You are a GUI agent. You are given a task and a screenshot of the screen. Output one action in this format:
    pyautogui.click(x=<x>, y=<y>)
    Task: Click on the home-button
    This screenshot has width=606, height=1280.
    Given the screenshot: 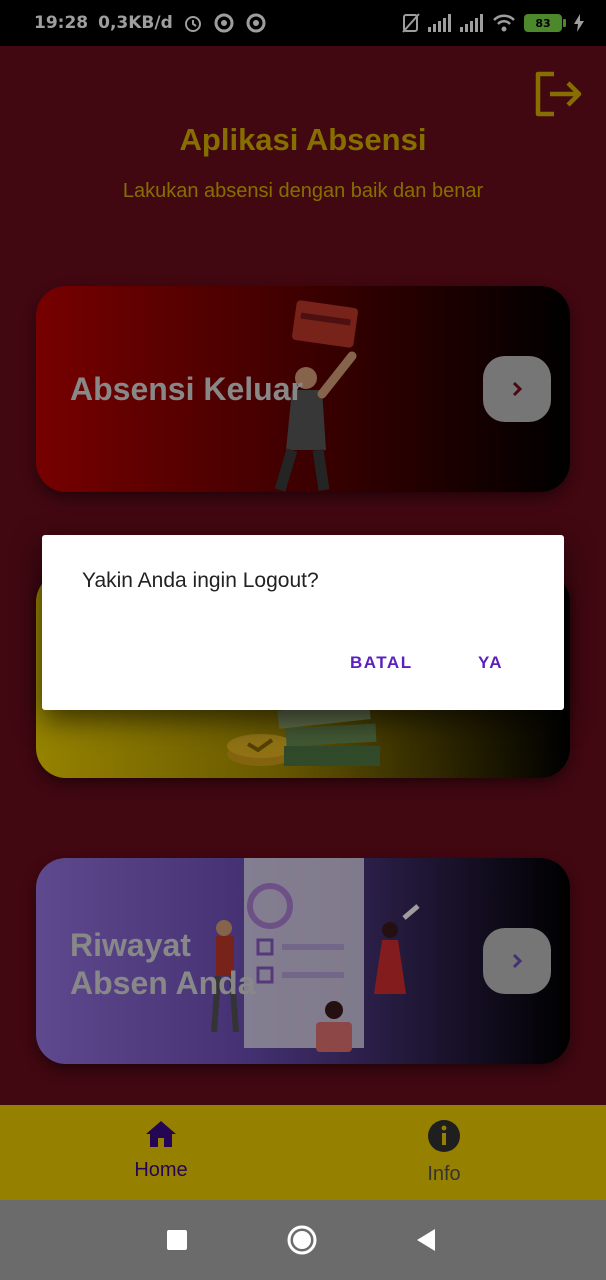 What is the action you would take?
    pyautogui.click(x=302, y=1240)
    